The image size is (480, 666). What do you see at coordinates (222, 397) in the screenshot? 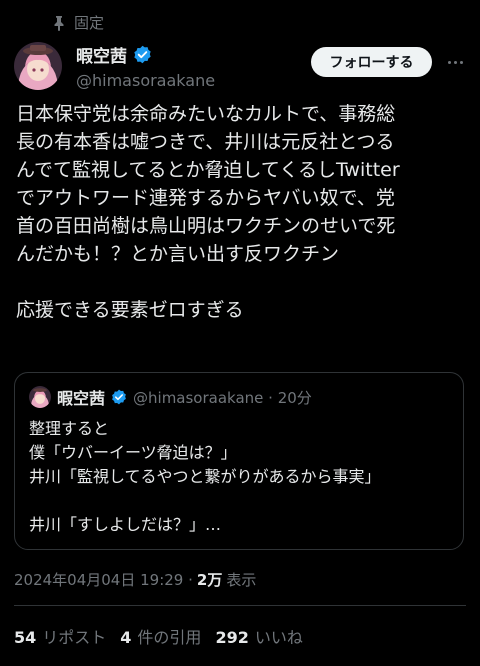
I see `quoted-handle-time: @himasoraakane · 20分` at bounding box center [222, 397].